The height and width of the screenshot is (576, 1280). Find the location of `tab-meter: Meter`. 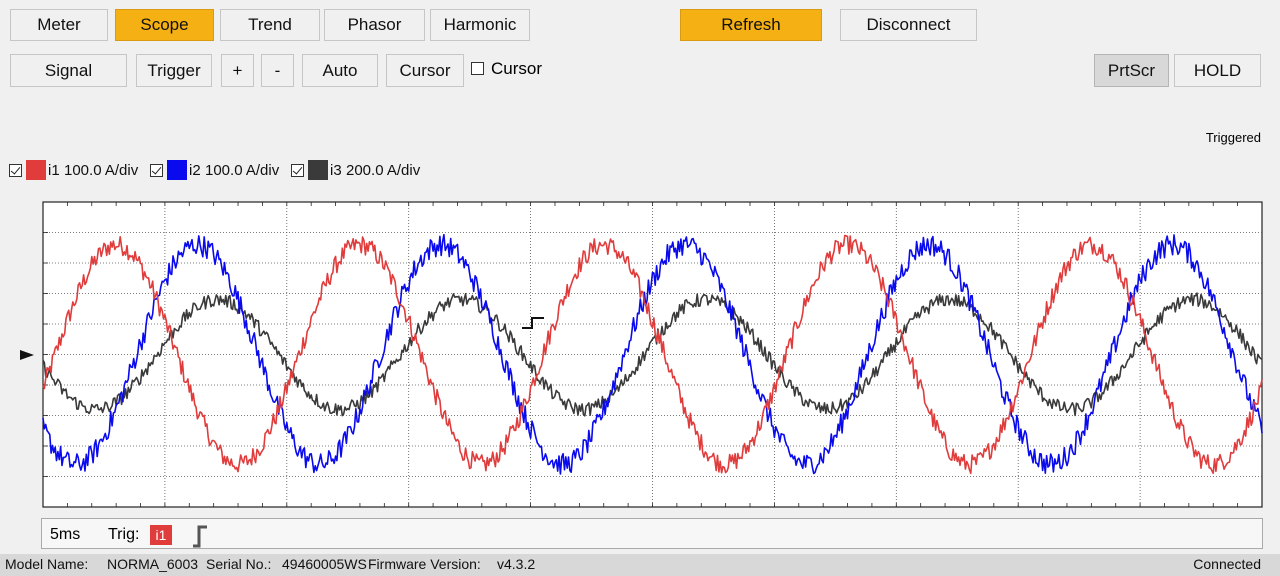

tab-meter: Meter is located at coordinates (59, 25).